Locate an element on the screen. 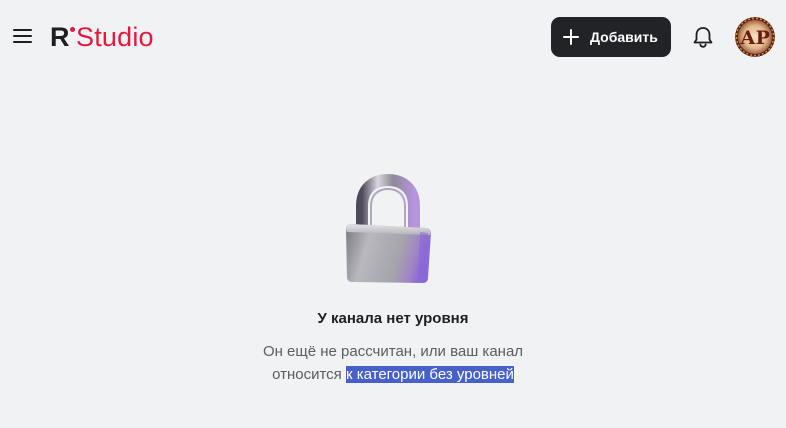  logo-dot is located at coordinates (72, 29).